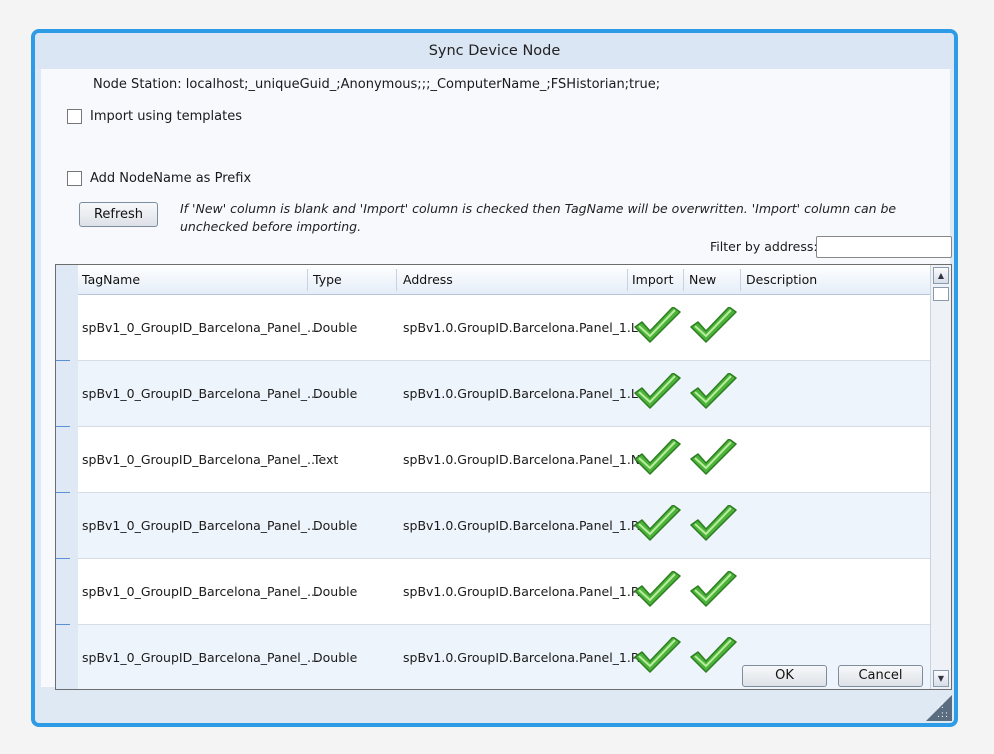  I want to click on add-prefix-option: Add NodeName as Prefix, so click(159, 178).